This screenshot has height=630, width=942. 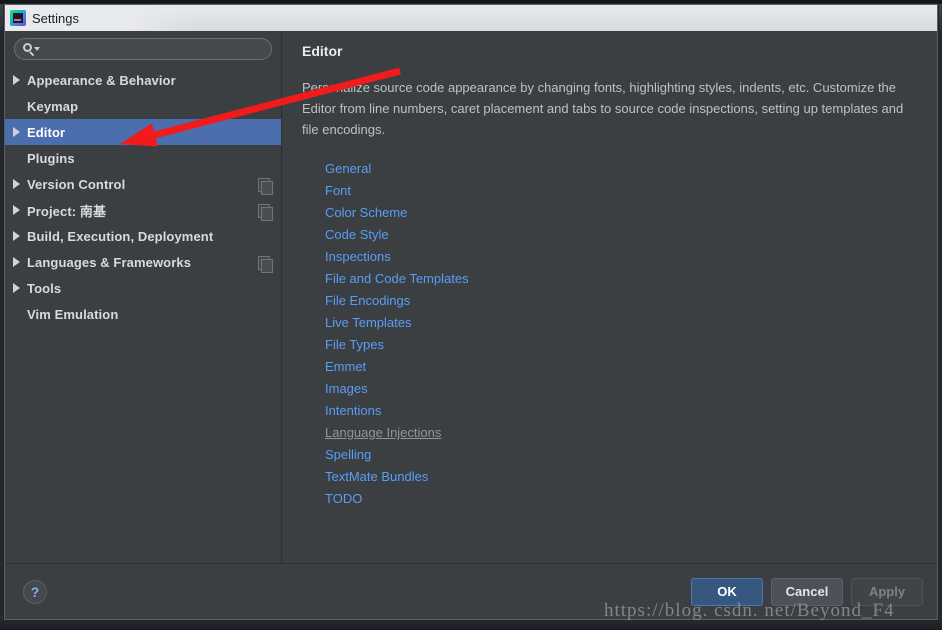 What do you see at coordinates (35, 591) in the screenshot?
I see `help-button: ?` at bounding box center [35, 591].